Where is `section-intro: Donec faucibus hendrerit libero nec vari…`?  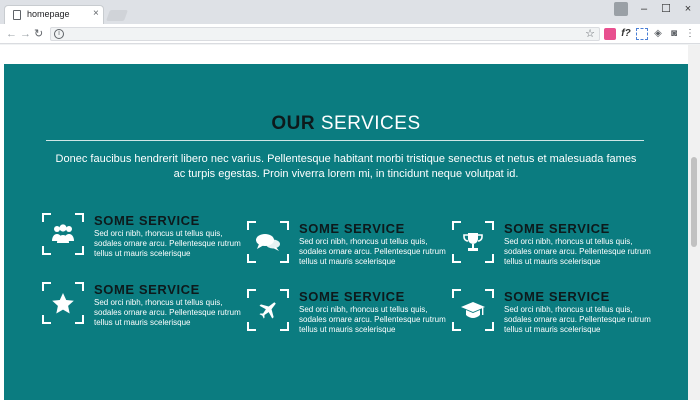
section-intro: Donec faucibus hendrerit libero nec vari… is located at coordinates (346, 166).